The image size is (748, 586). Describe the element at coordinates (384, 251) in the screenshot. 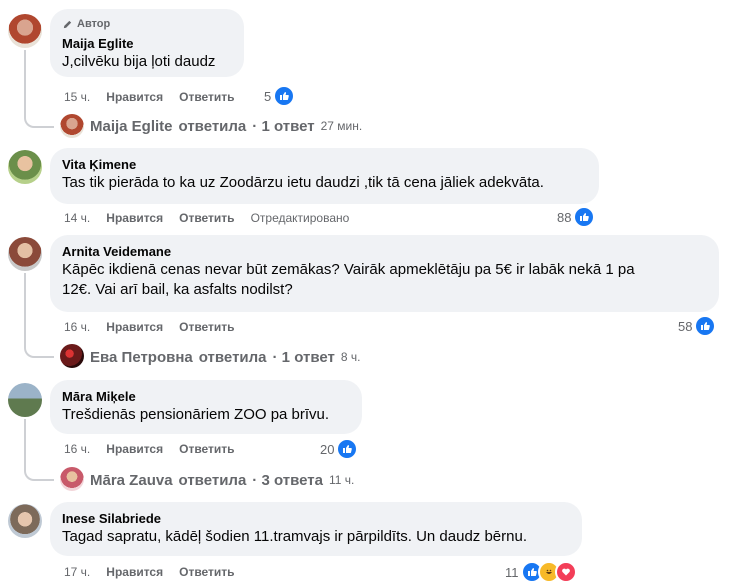

I see `comment-author: Arnita Veidemane` at that location.